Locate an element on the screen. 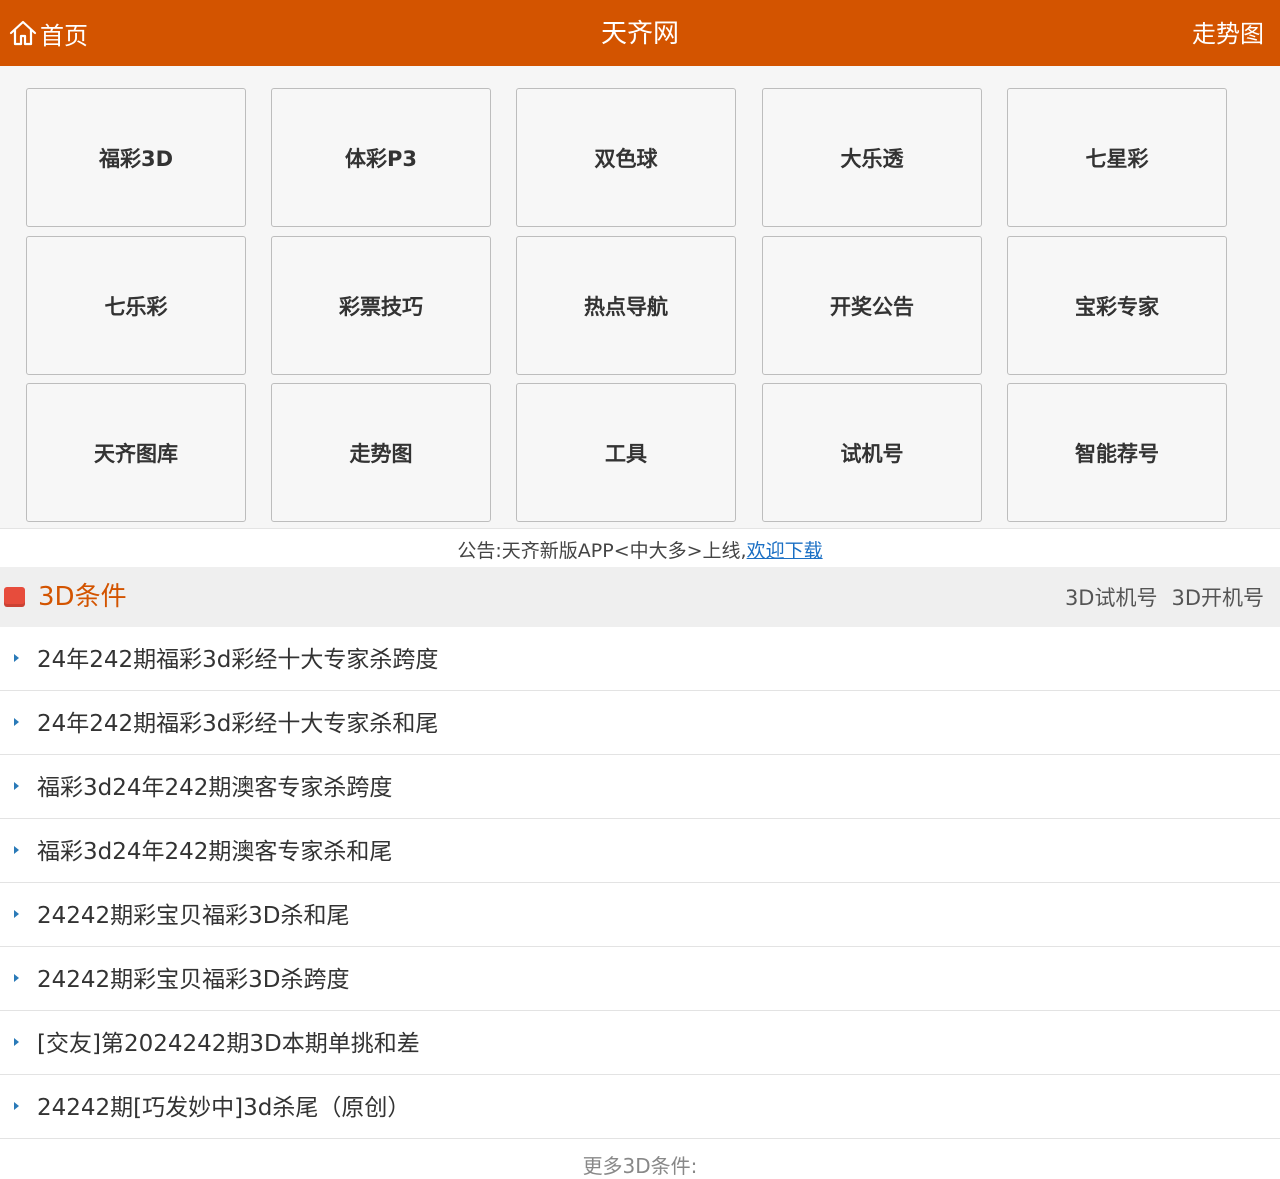 Image resolution: width=1280 pixels, height=1179 pixels. nav-tile-fc3d: 福彩3D is located at coordinates (136, 157).